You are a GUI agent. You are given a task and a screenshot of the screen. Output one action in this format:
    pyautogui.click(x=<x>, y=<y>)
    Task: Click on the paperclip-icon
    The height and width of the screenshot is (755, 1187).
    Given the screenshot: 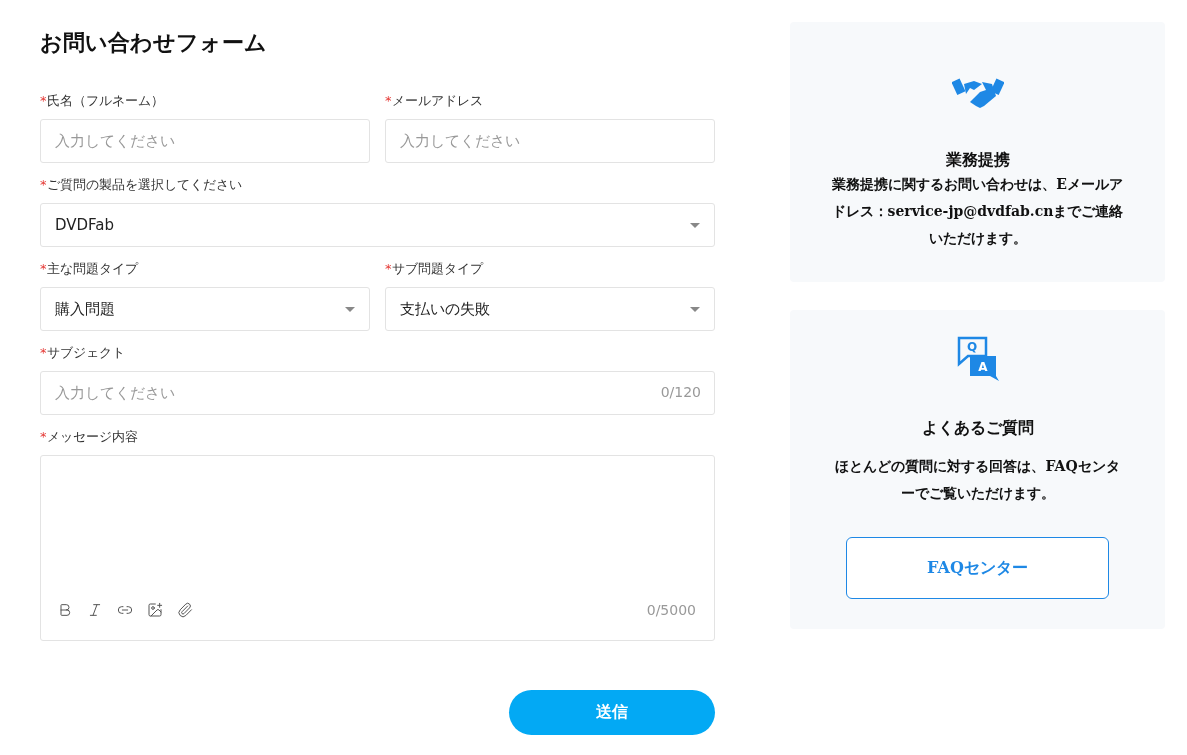 What is the action you would take?
    pyautogui.click(x=185, y=610)
    